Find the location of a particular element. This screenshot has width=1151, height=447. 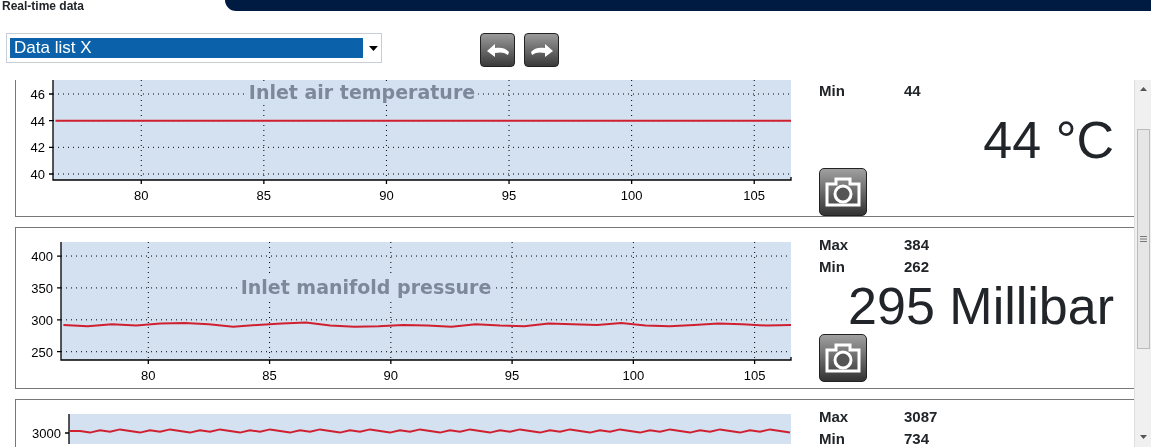

chart-axes is located at coordinates (67, 428).